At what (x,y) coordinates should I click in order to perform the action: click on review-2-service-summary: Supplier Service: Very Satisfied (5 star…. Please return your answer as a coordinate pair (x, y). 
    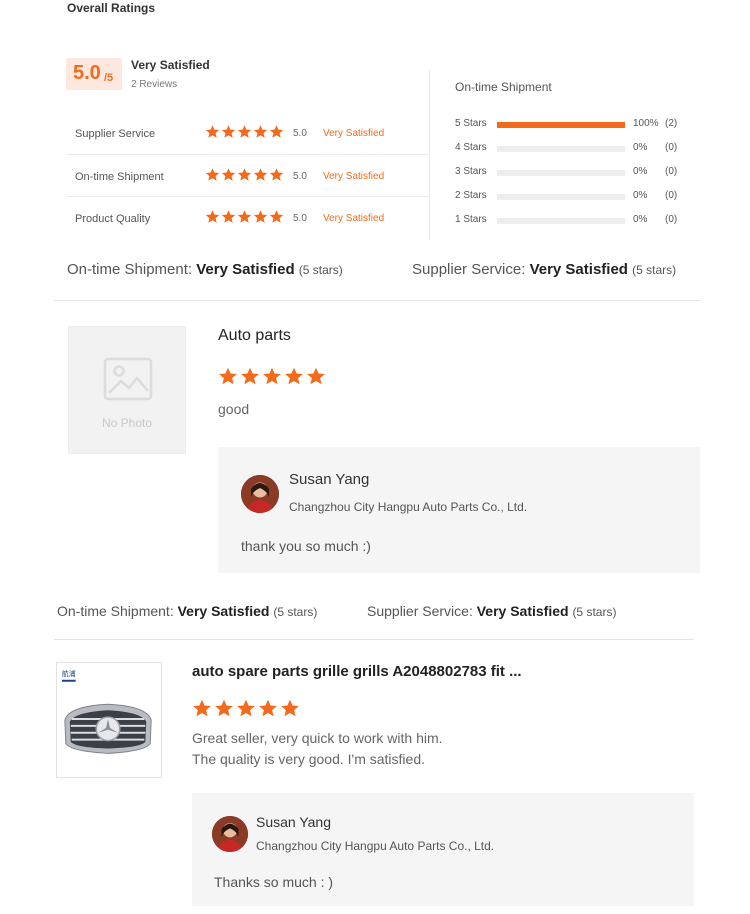
    Looking at the image, I should click on (491, 611).